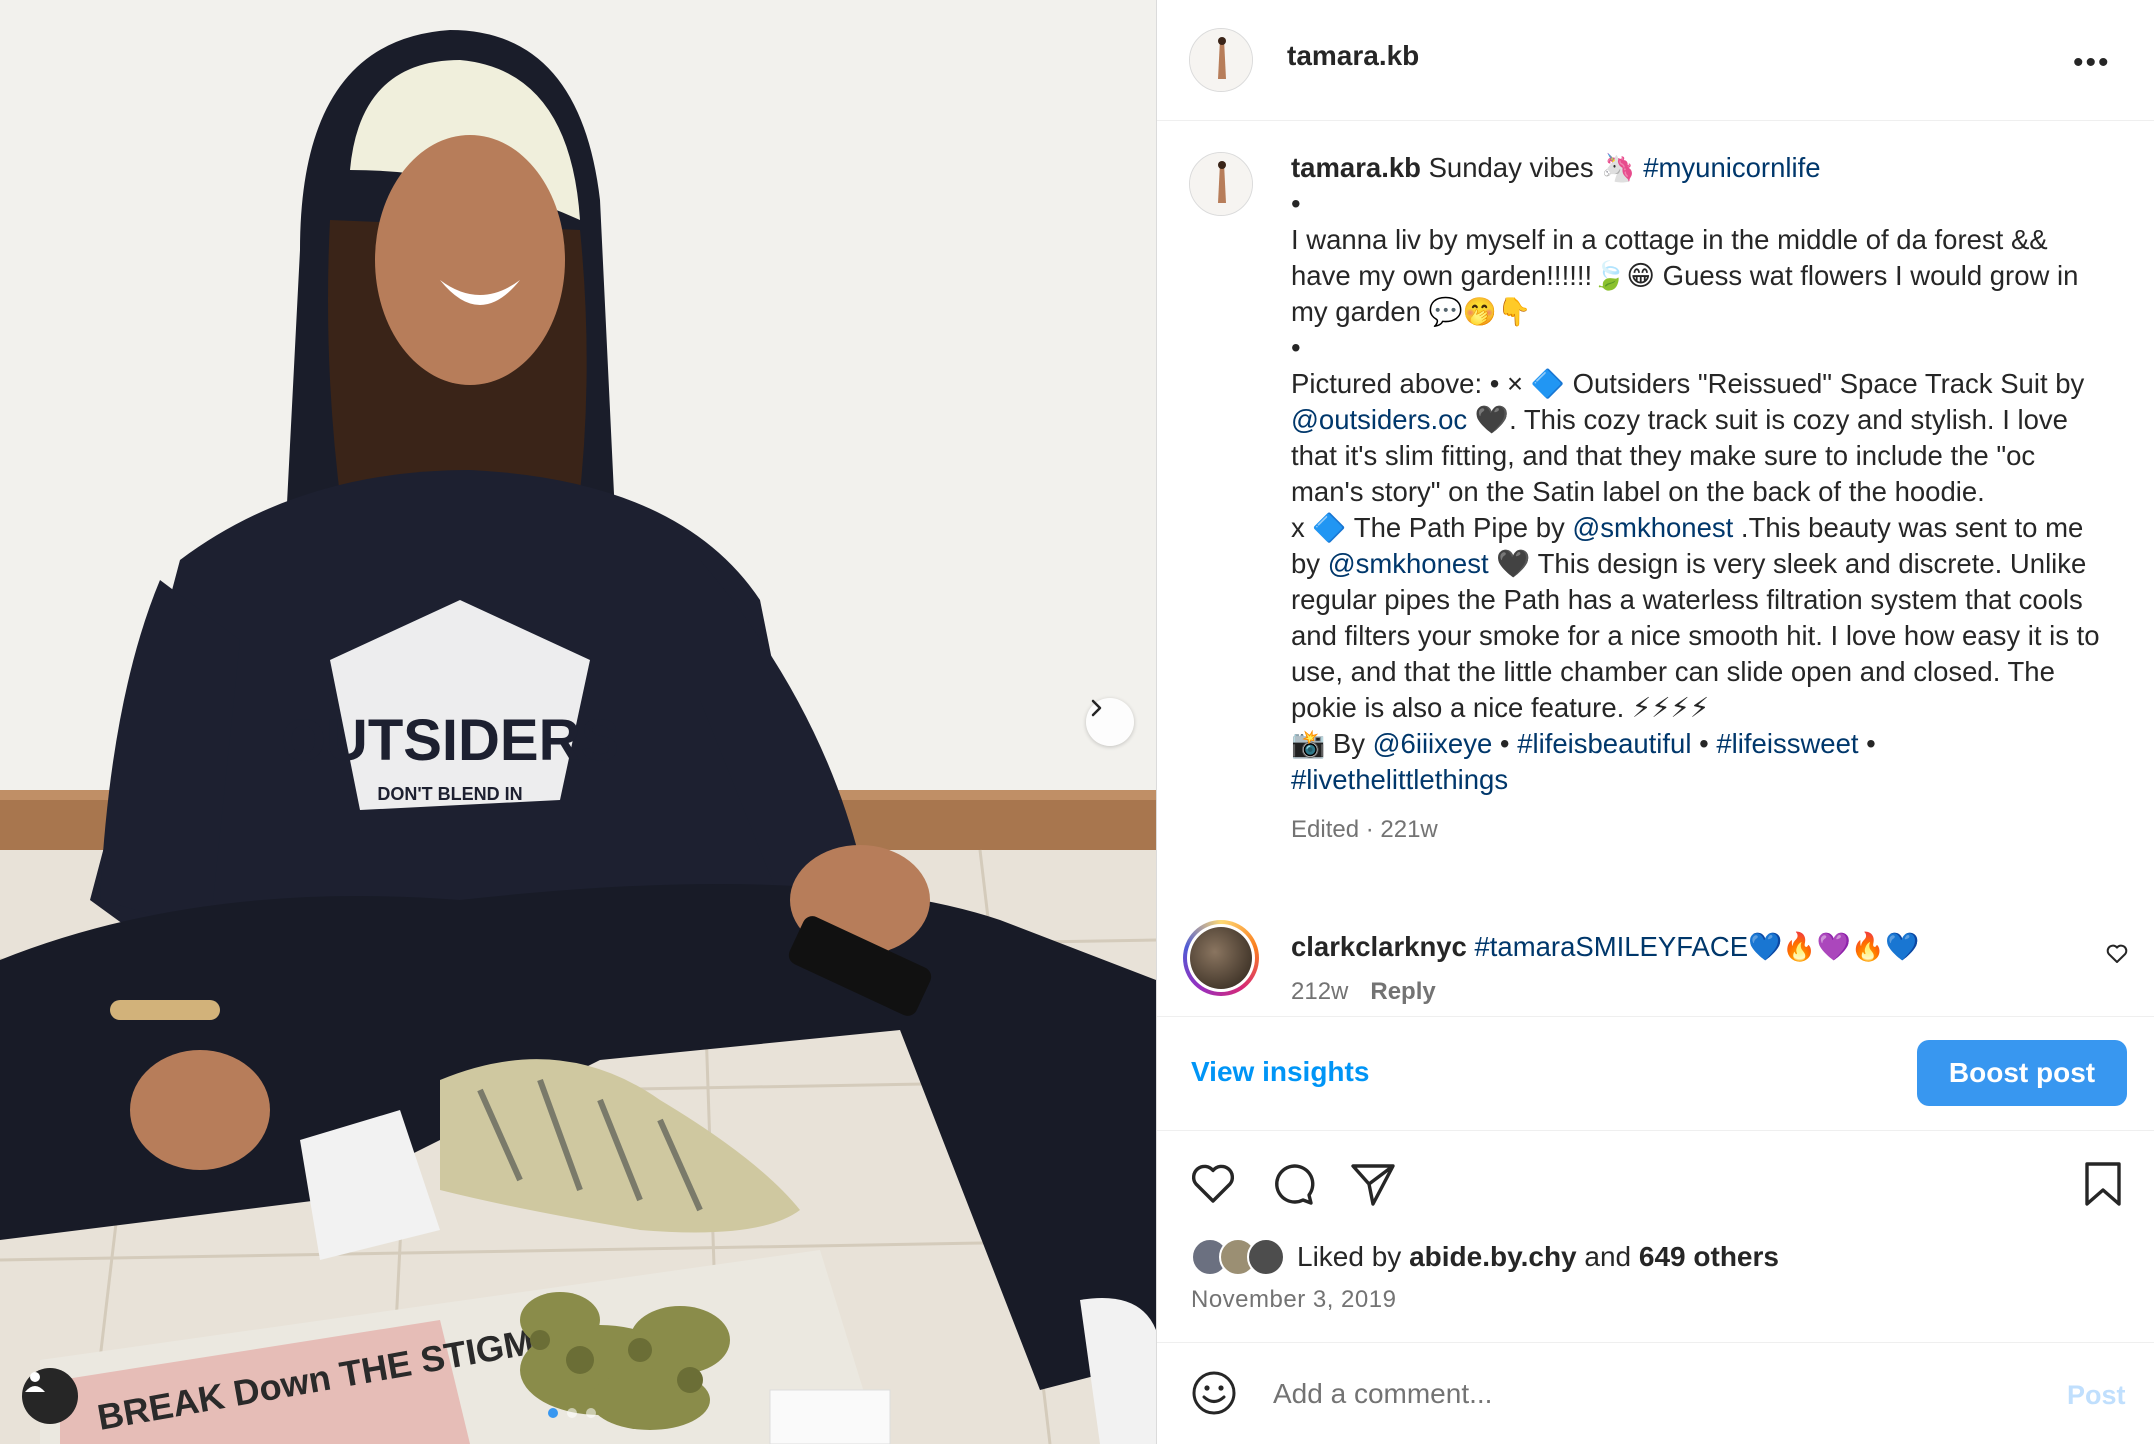 This screenshot has width=2154, height=1444. What do you see at coordinates (2117, 954) in the screenshot?
I see `comment-like-heart-icon` at bounding box center [2117, 954].